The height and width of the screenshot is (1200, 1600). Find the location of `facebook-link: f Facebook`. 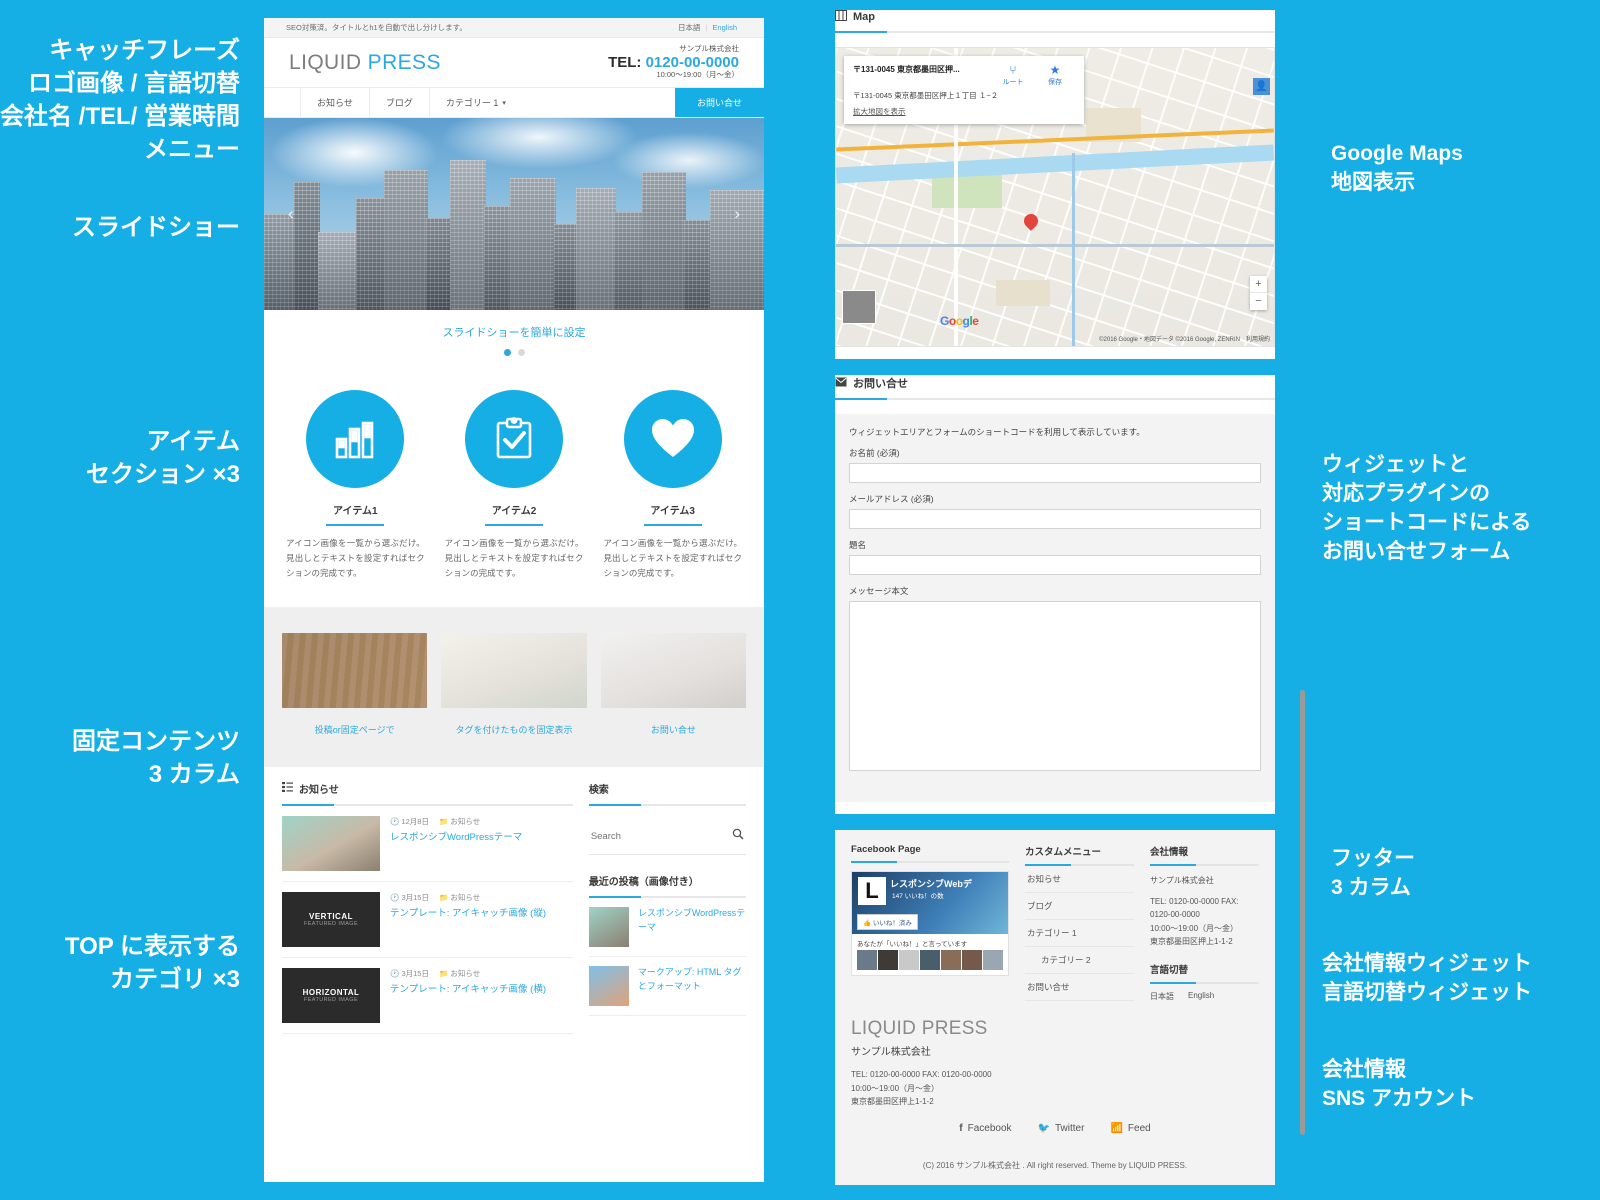

facebook-link: f Facebook is located at coordinates (985, 1128).